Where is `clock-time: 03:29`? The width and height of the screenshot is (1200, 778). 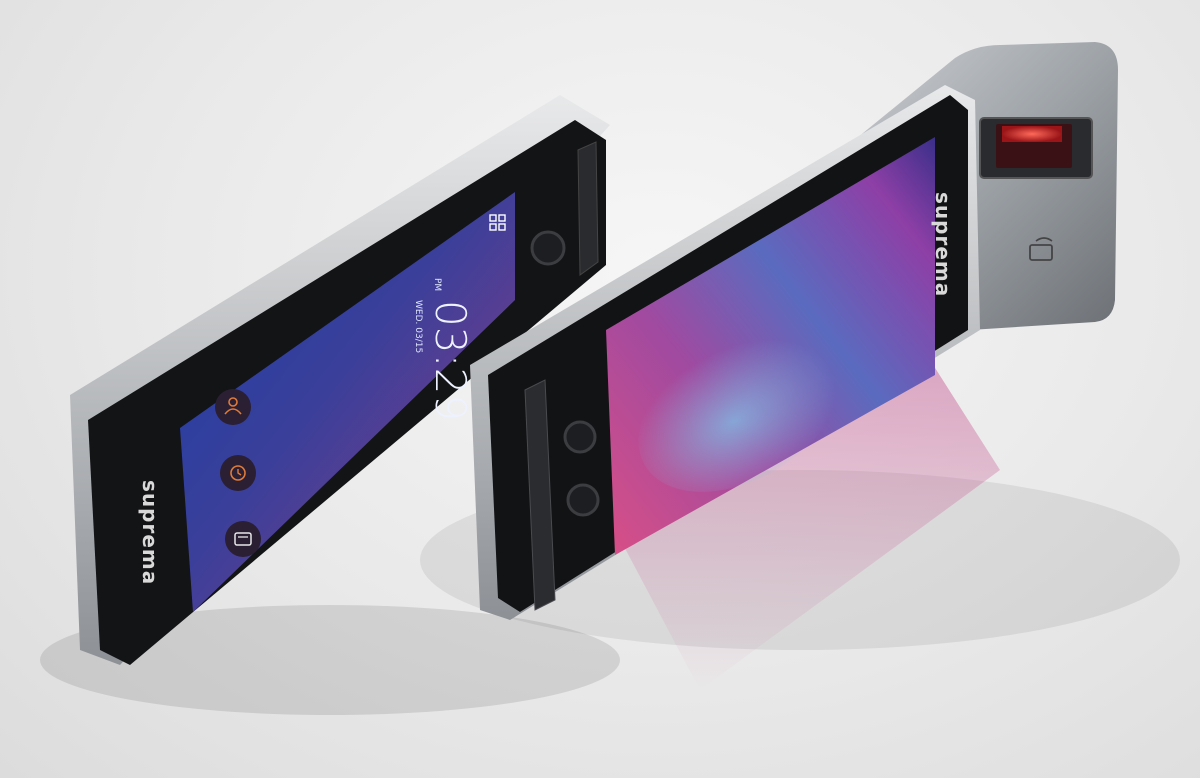
clock-time: 03:29 is located at coordinates (450, 360).